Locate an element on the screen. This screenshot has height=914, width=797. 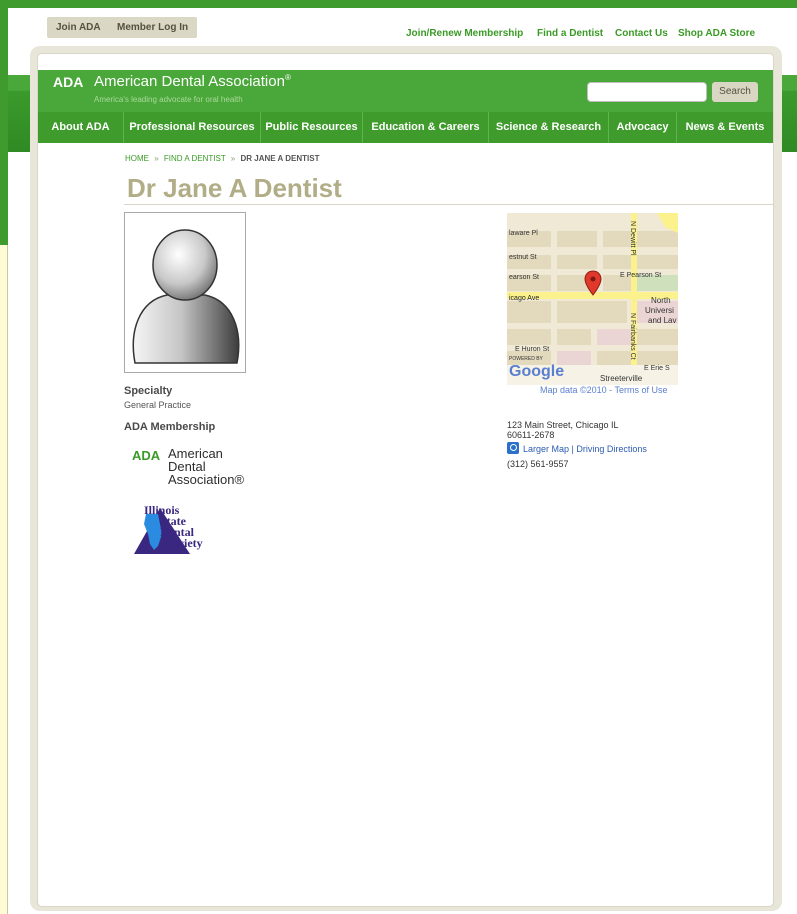
ada-logo-short: ADA is located at coordinates (146, 455).